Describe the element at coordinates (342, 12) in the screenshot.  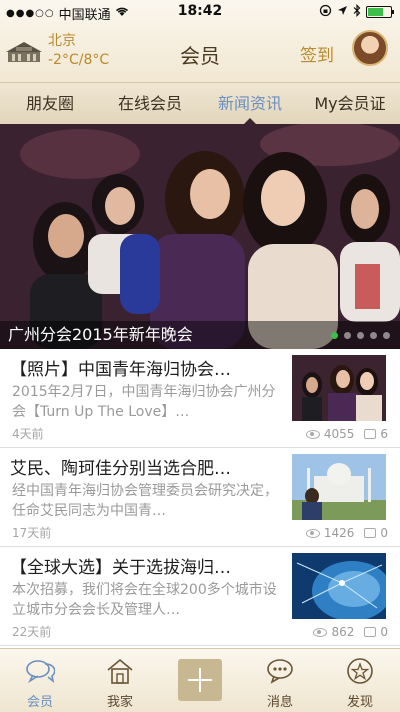
I see `location-icon` at that location.